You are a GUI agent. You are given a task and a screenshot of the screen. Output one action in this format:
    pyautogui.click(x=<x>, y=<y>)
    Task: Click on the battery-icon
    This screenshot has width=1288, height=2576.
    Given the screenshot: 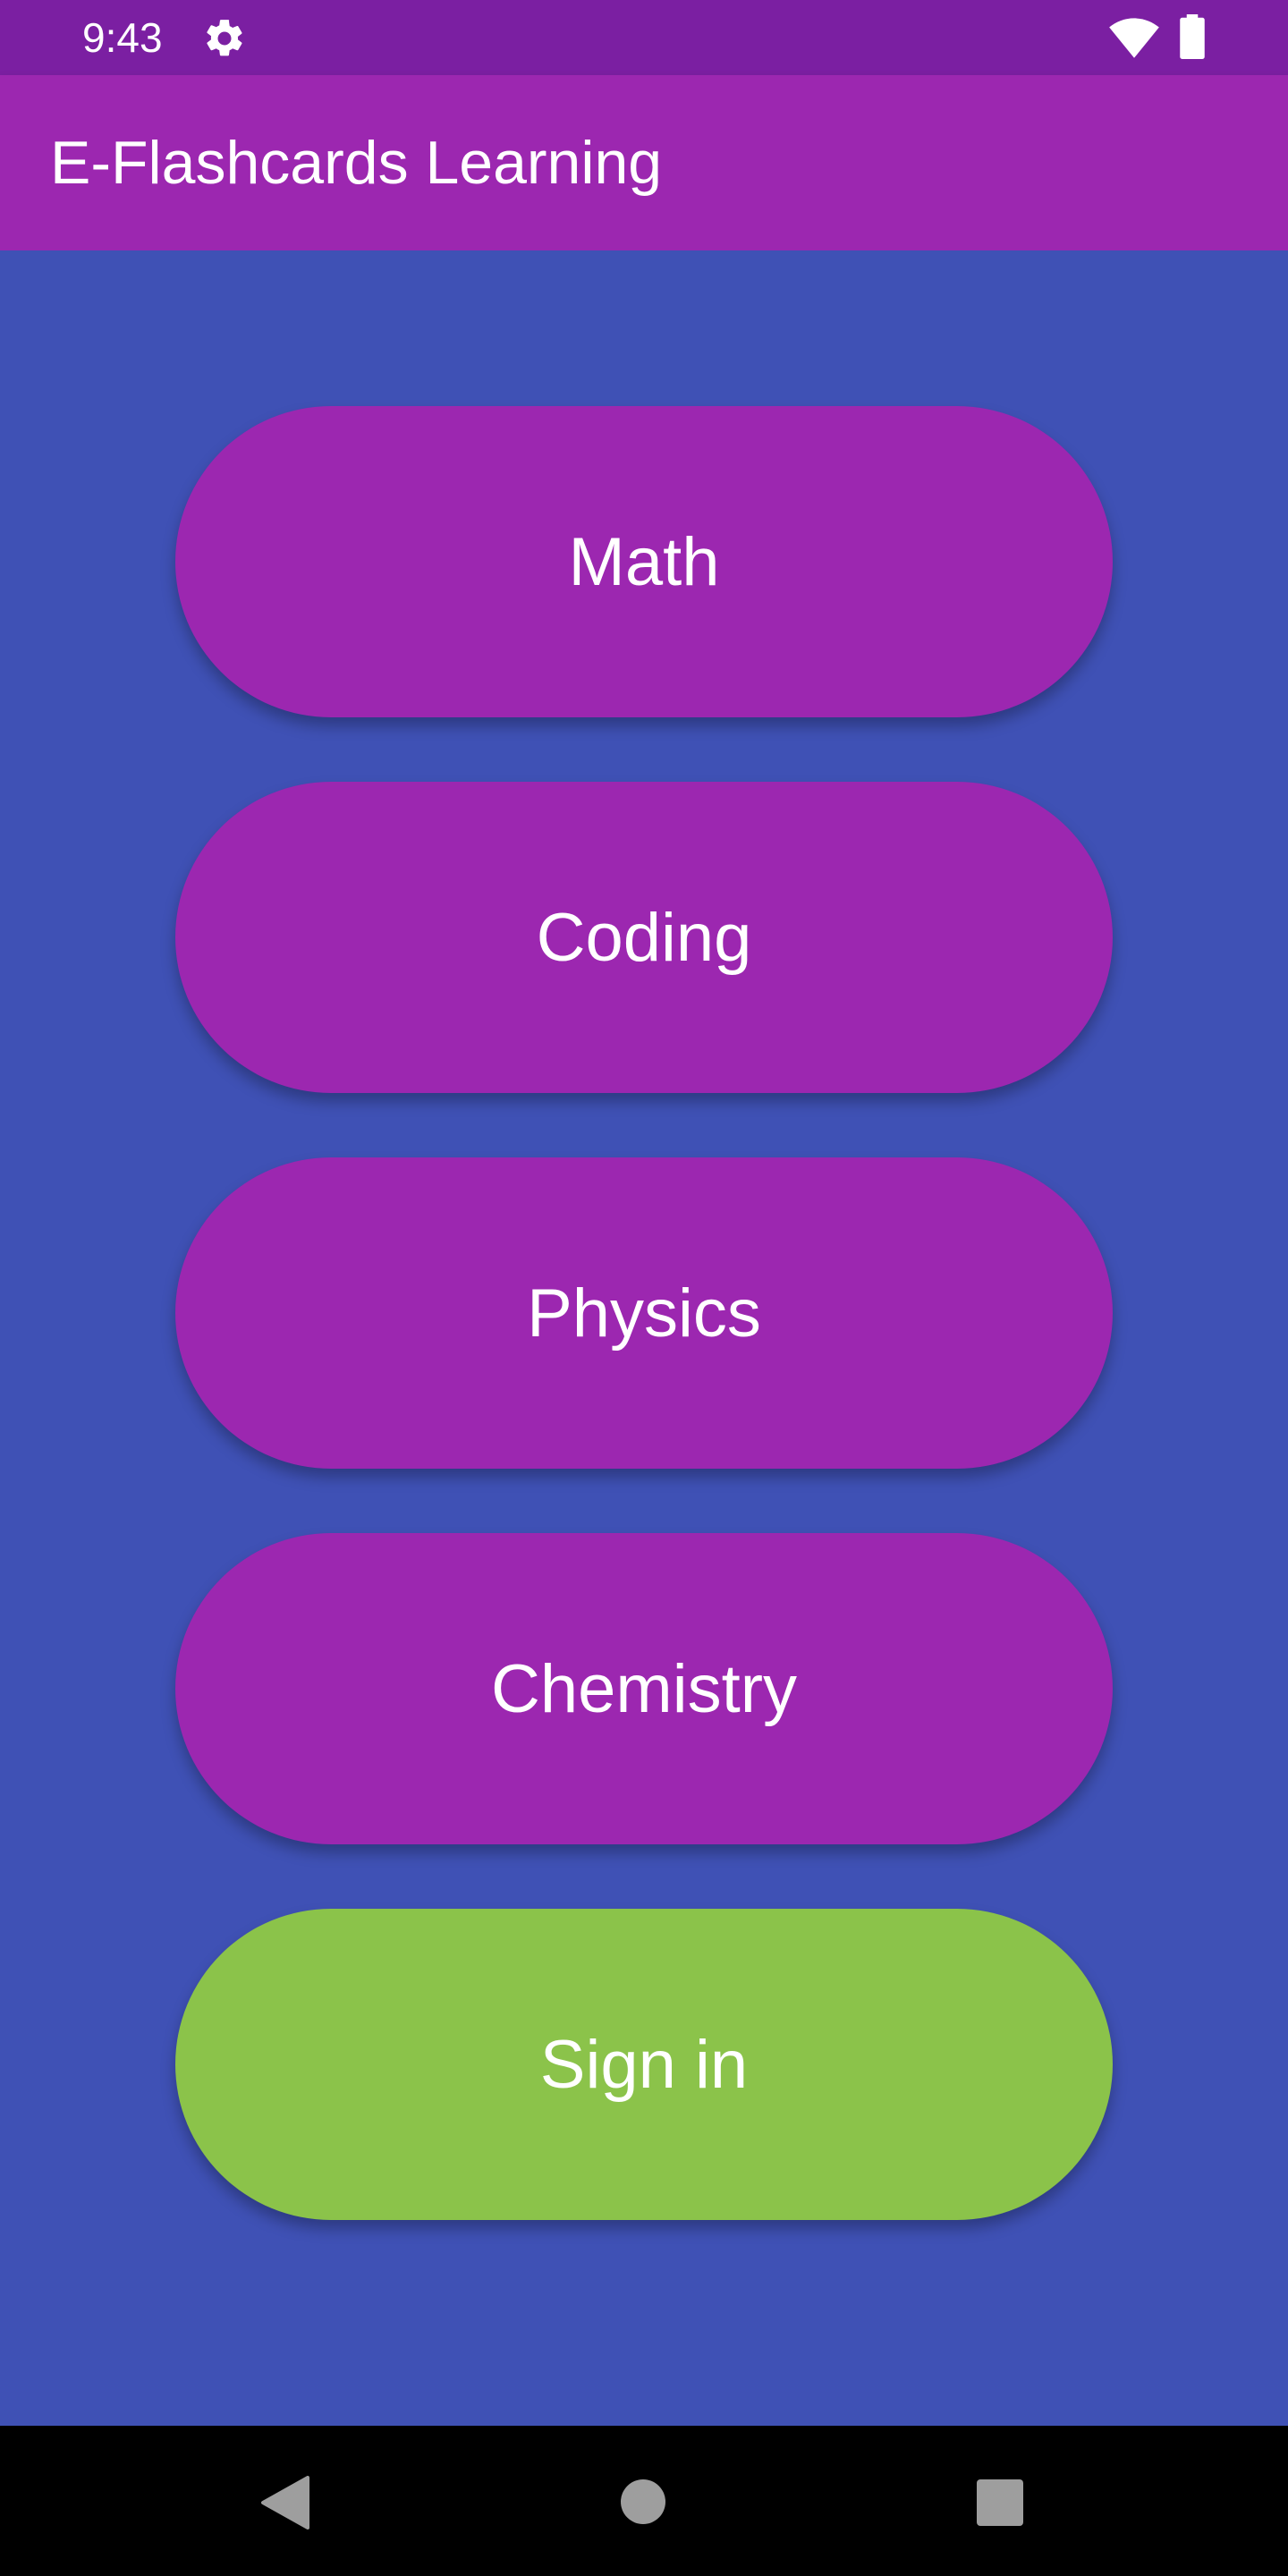 What is the action you would take?
    pyautogui.click(x=1192, y=36)
    